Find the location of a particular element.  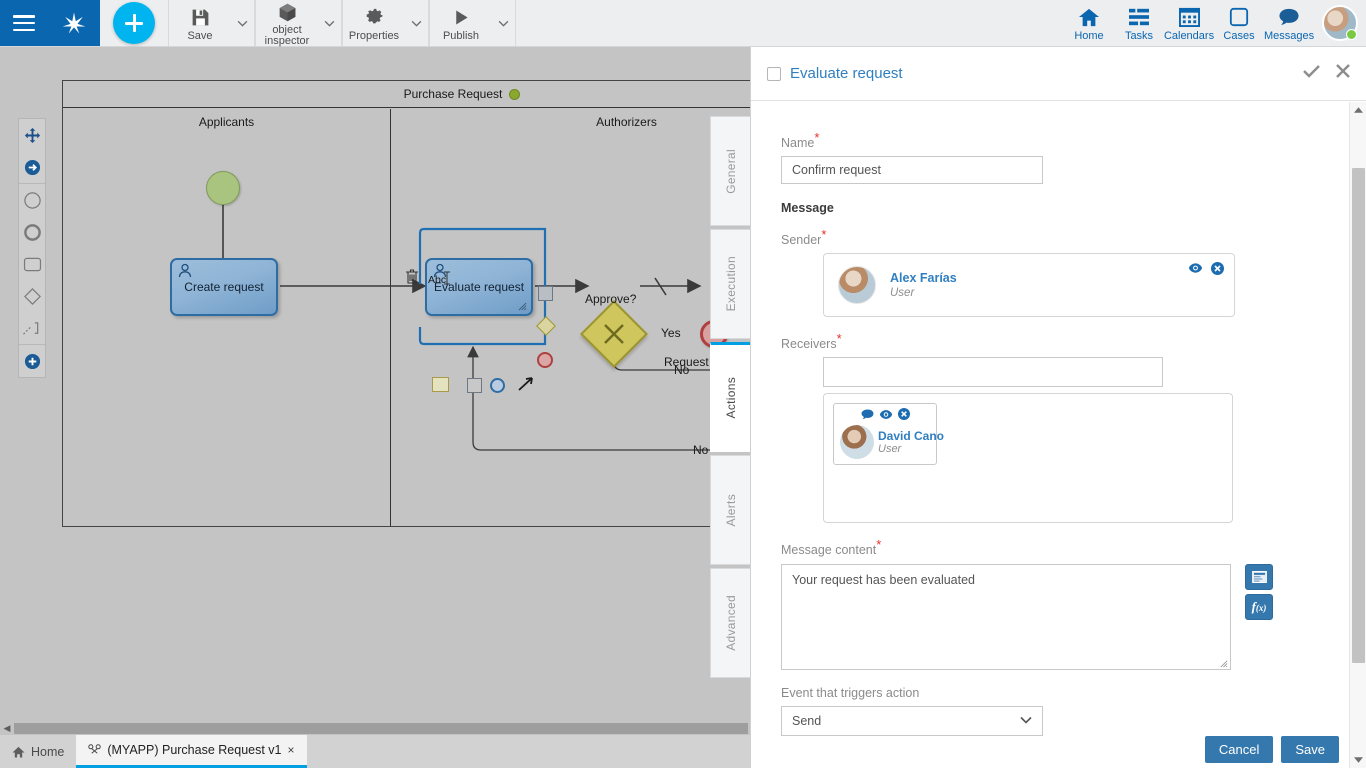

message-content-field-label: Message content* is located at coordinates (1051, 547).